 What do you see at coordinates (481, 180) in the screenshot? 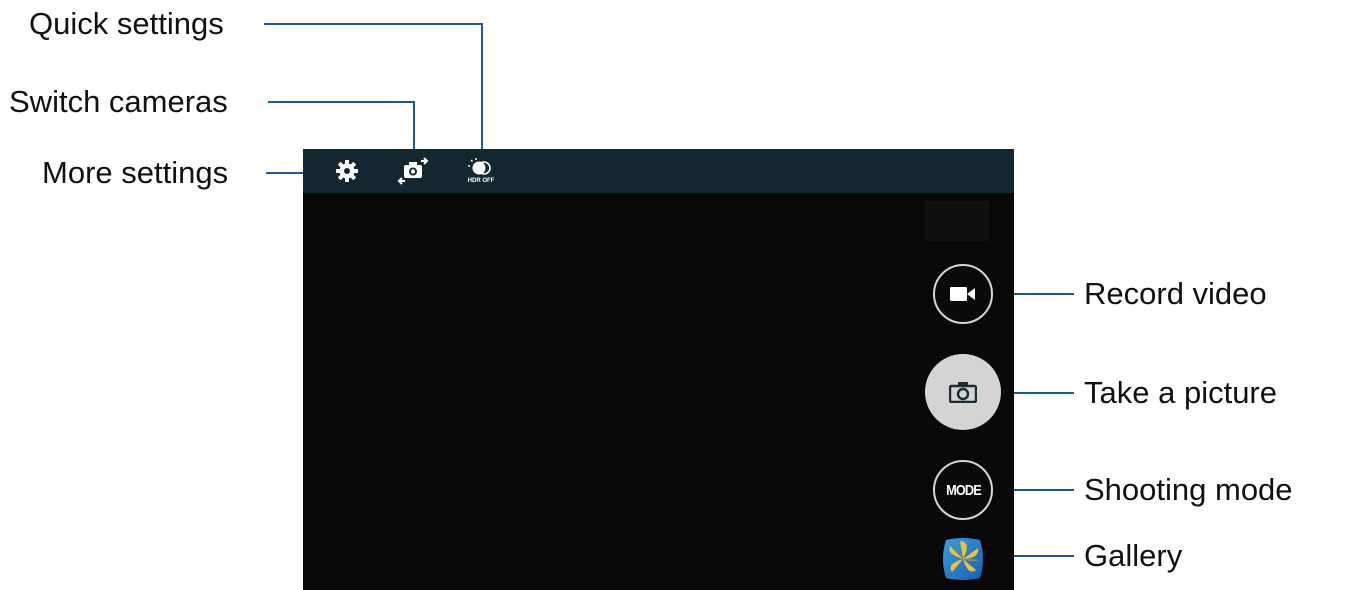
I see `hdr-status-label: HDR OFF` at bounding box center [481, 180].